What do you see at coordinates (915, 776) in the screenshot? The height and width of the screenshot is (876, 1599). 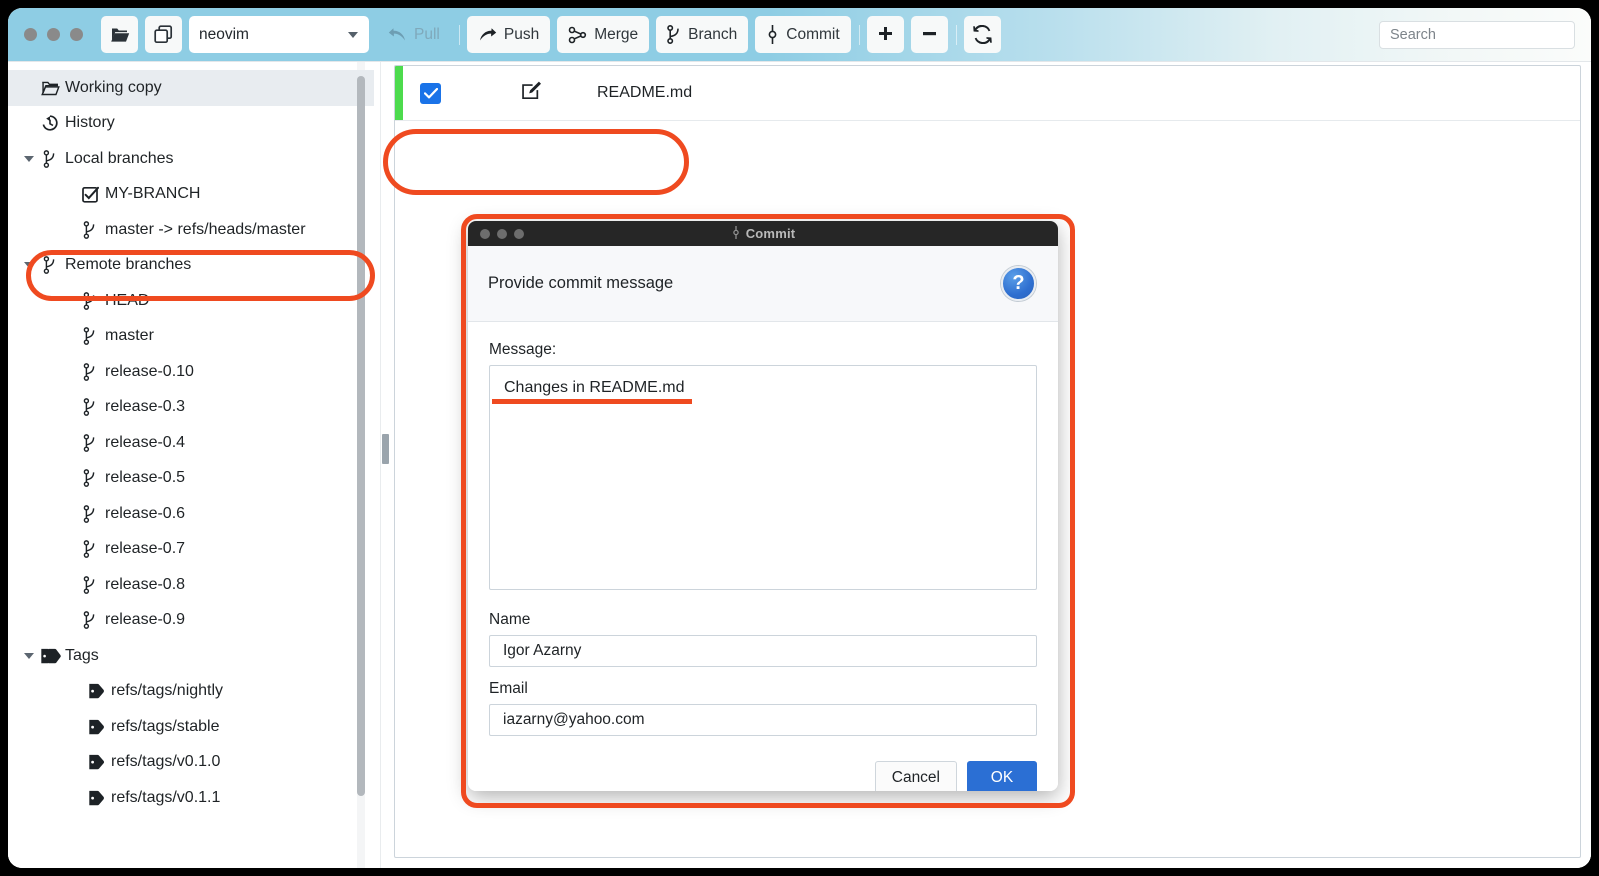 I see `cancel-button: Cancel` at bounding box center [915, 776].